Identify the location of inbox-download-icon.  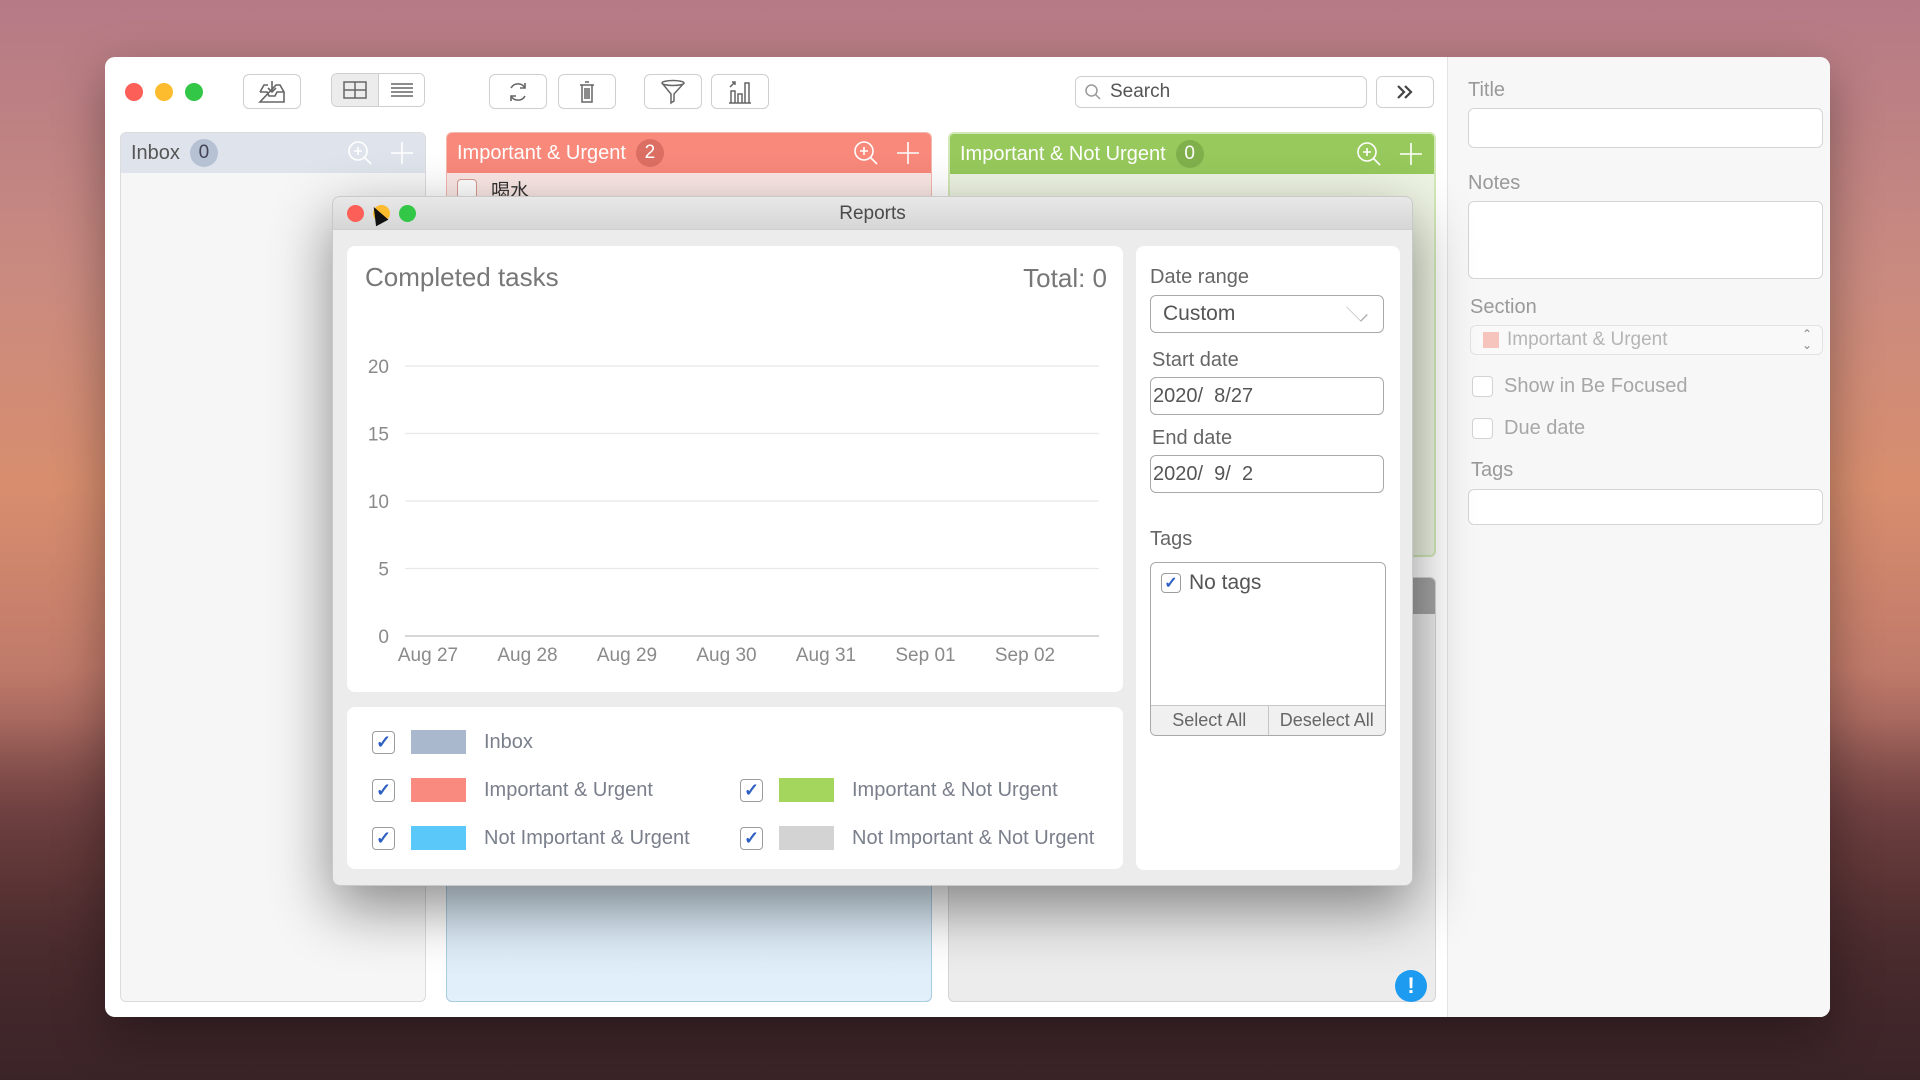
(271, 91).